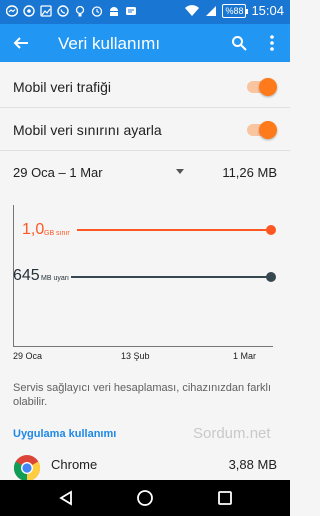  I want to click on navigation-bar, so click(145, 498).